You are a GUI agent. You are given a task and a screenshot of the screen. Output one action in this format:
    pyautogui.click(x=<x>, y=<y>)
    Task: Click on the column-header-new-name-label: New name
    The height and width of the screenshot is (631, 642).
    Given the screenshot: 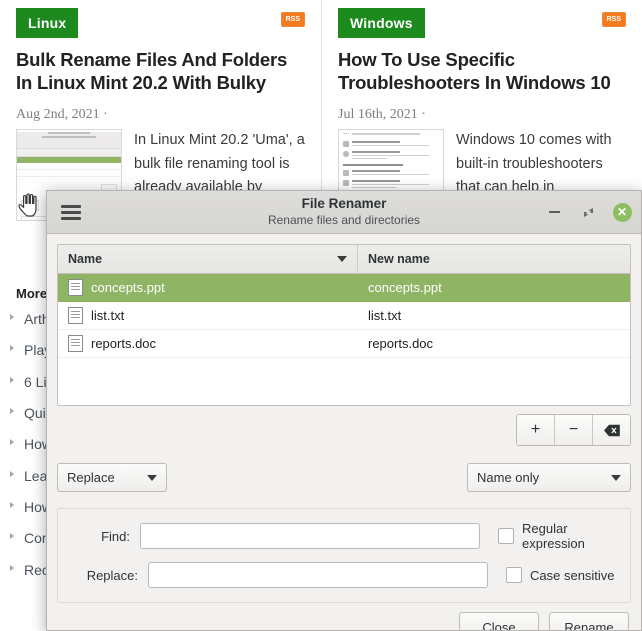 What is the action you would take?
    pyautogui.click(x=399, y=259)
    